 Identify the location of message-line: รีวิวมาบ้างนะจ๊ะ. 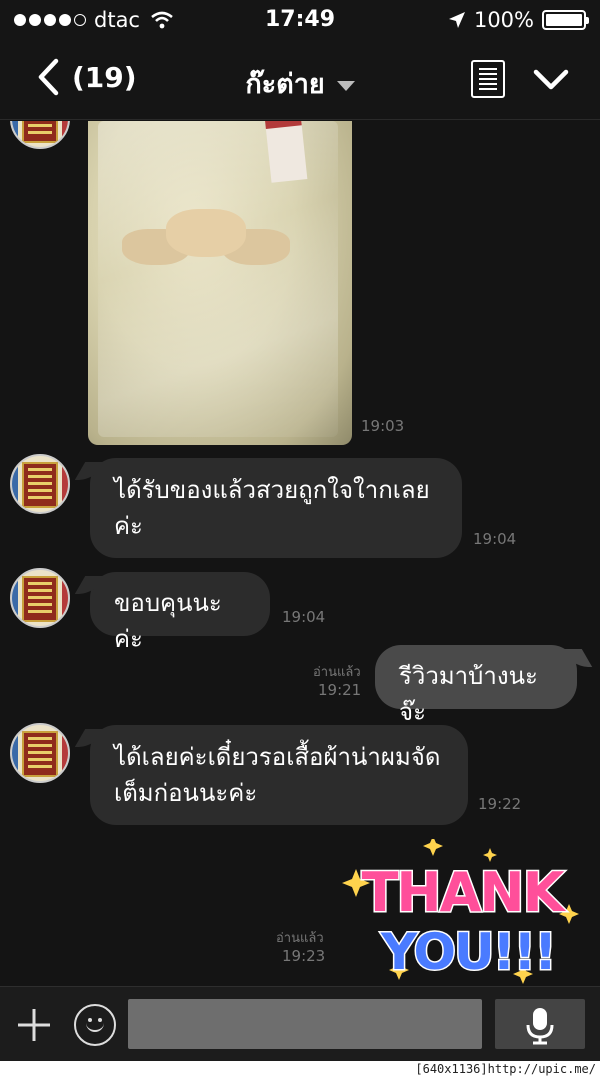
(468, 694).